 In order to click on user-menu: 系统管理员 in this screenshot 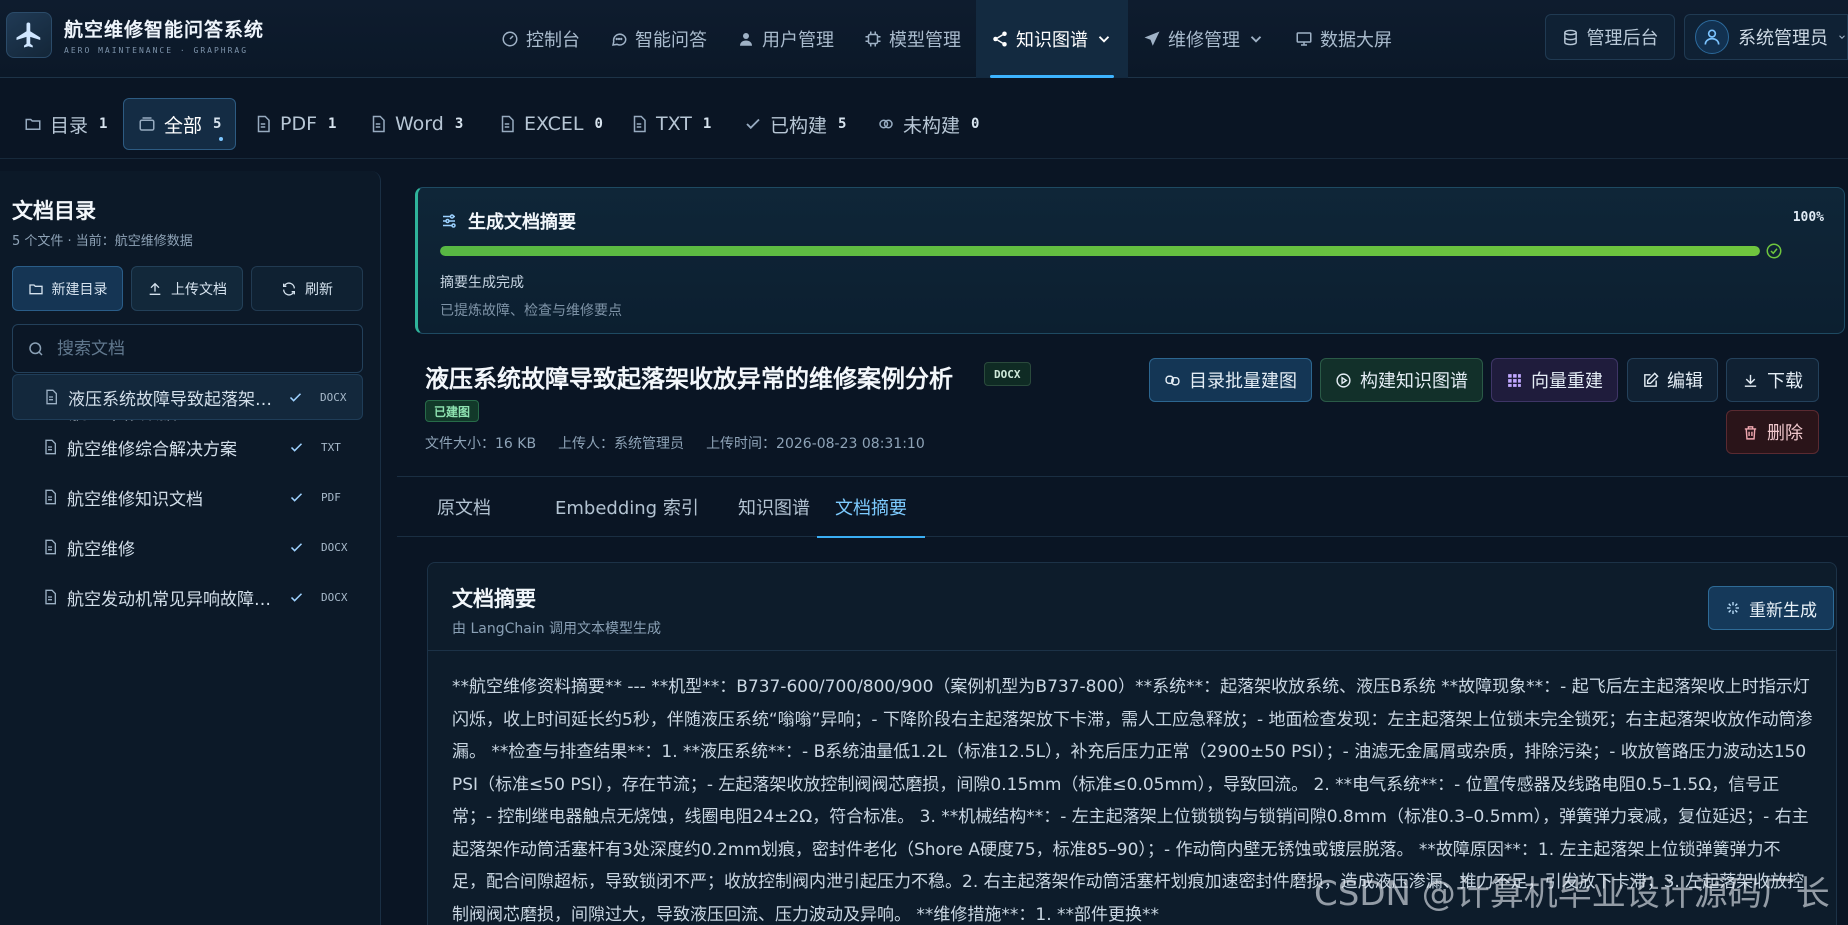, I will do `click(1766, 37)`.